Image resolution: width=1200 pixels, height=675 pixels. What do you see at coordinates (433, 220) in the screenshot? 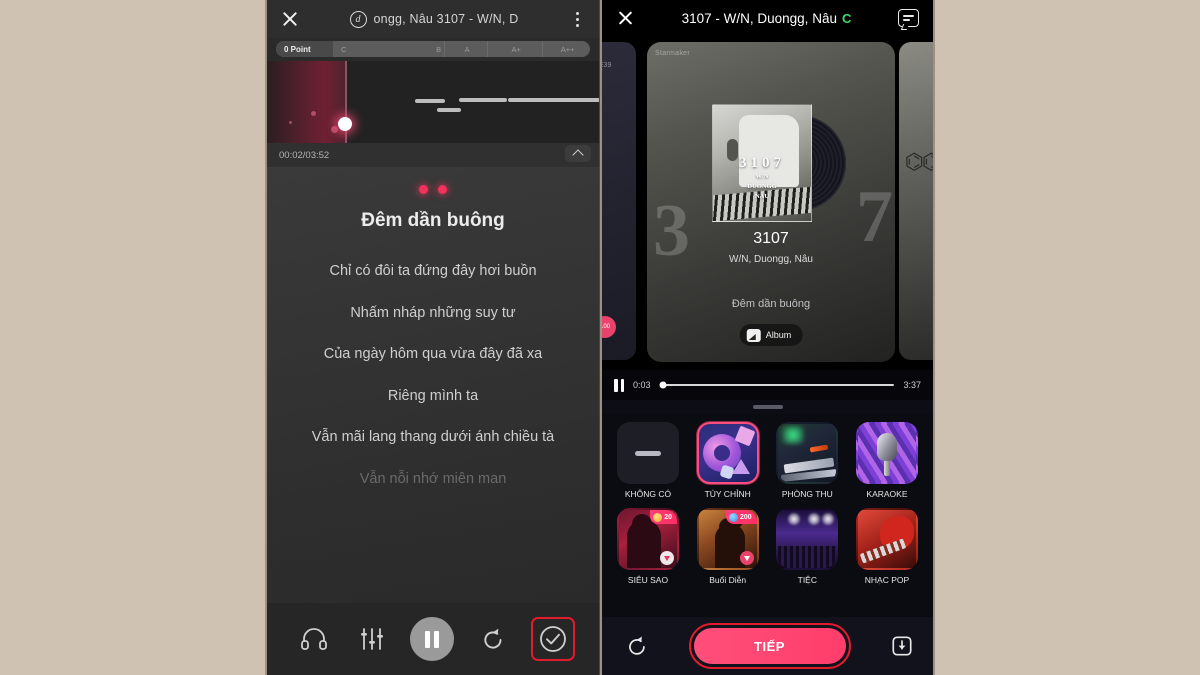
I see `lyric-line: Đêm dần buông` at bounding box center [433, 220].